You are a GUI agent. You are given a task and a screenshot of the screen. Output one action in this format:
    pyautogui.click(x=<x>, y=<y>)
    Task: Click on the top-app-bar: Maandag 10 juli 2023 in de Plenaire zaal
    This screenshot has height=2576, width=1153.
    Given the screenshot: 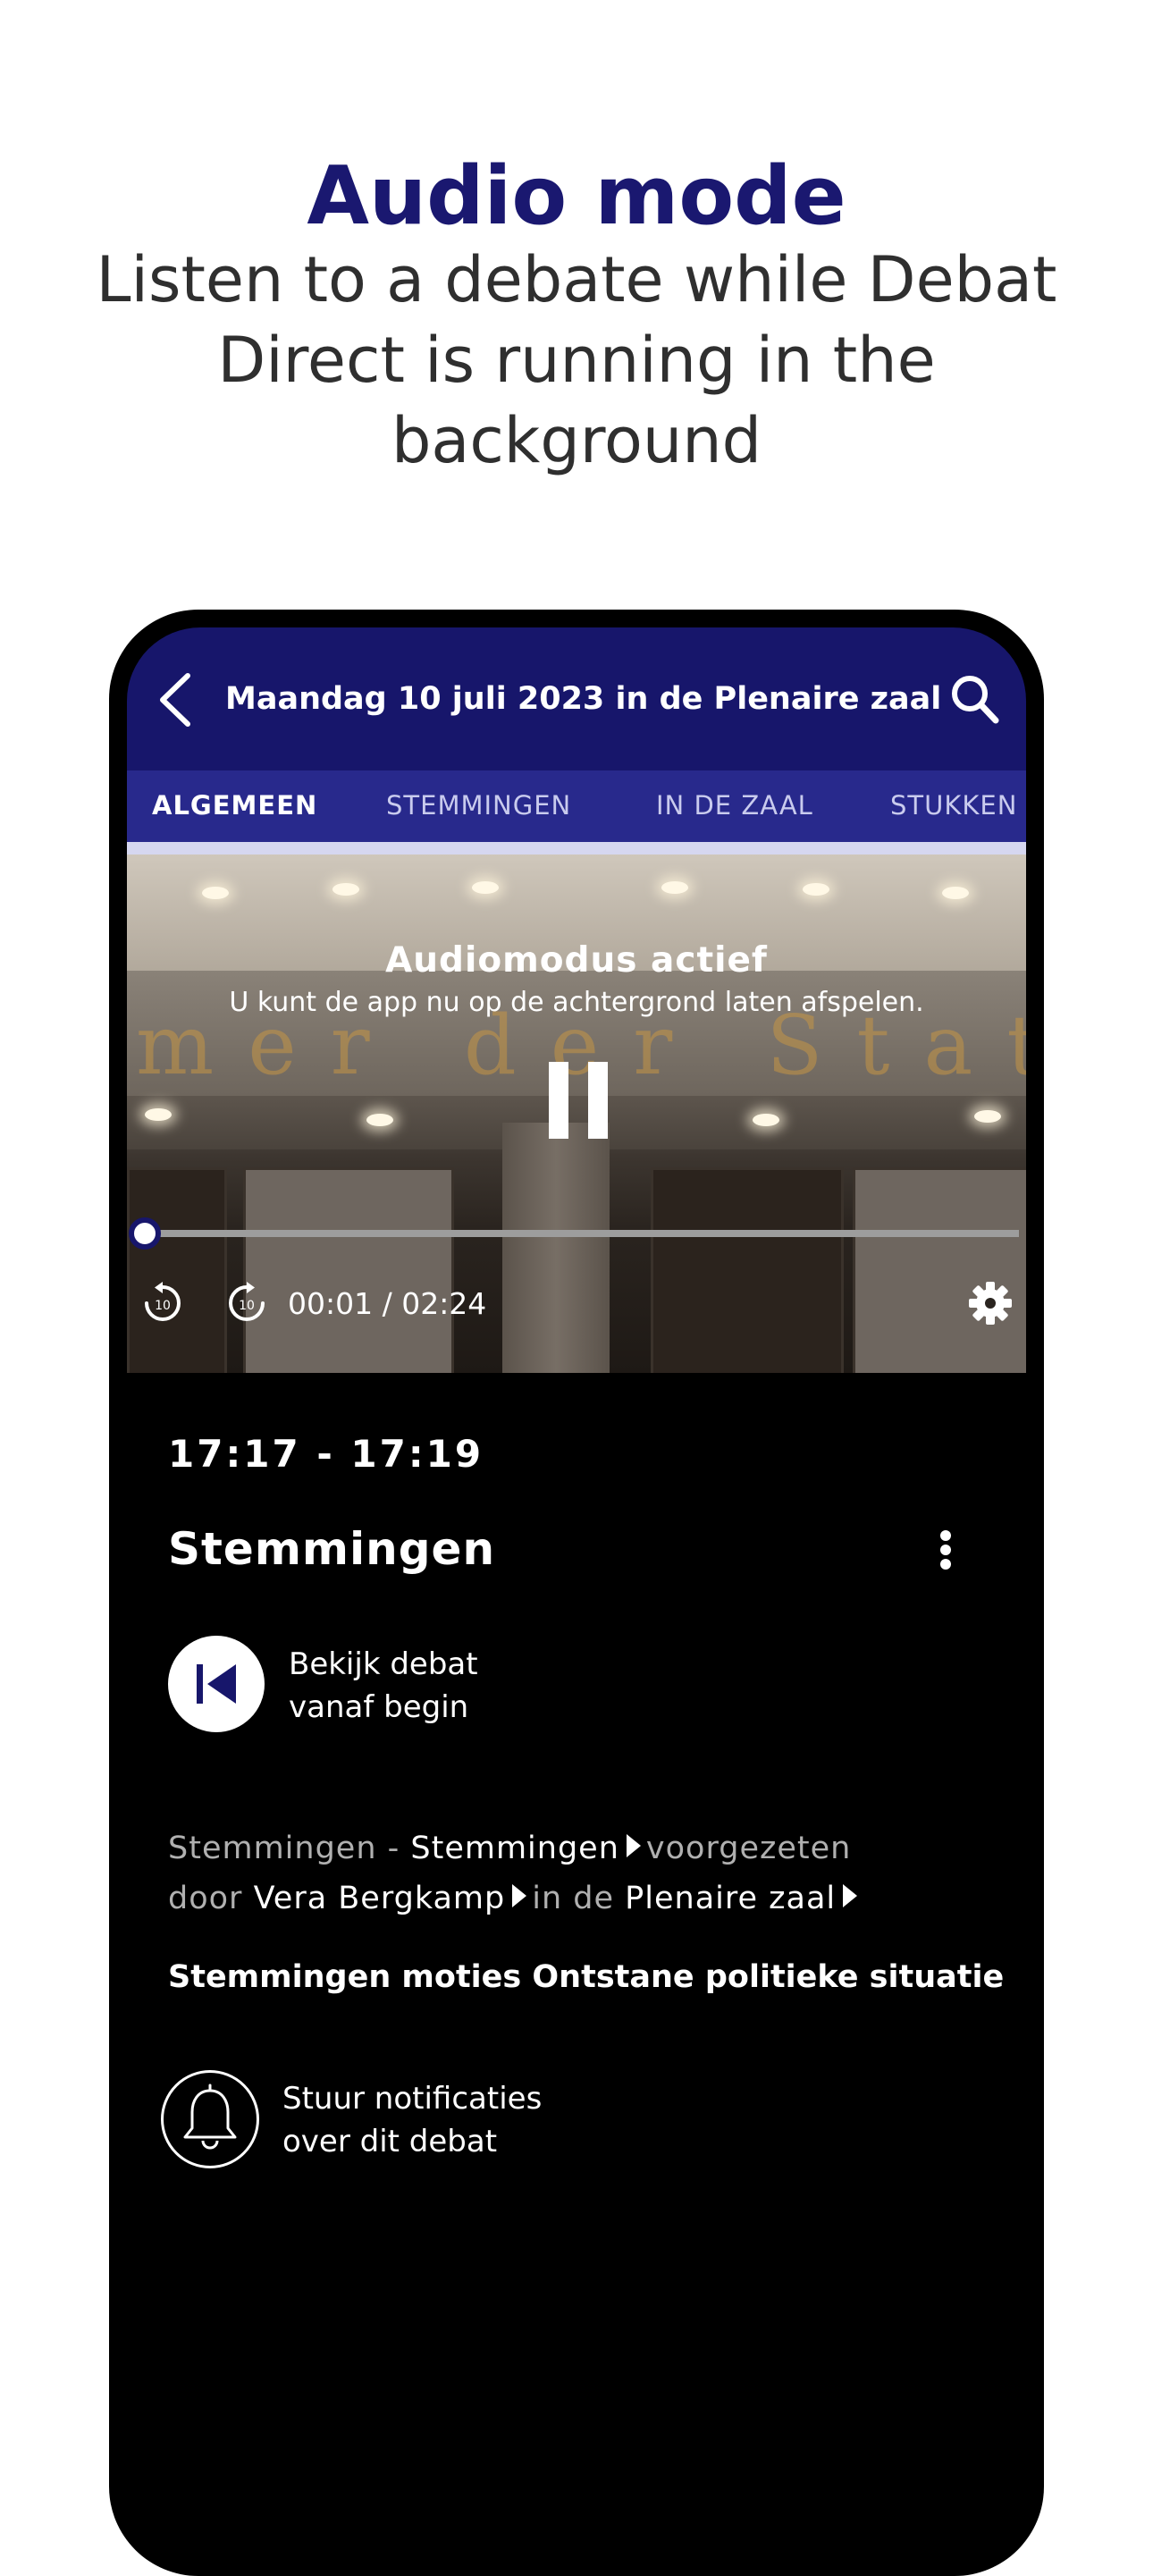 What is the action you would take?
    pyautogui.click(x=576, y=699)
    